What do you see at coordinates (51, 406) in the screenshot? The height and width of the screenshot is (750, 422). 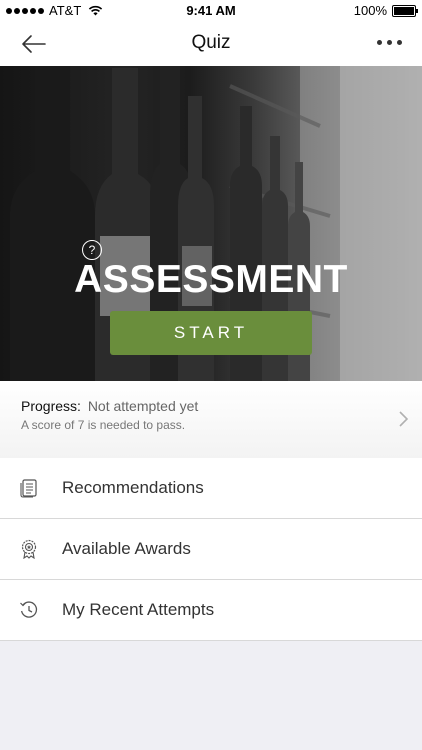 I see `progress-label: Progress:` at bounding box center [51, 406].